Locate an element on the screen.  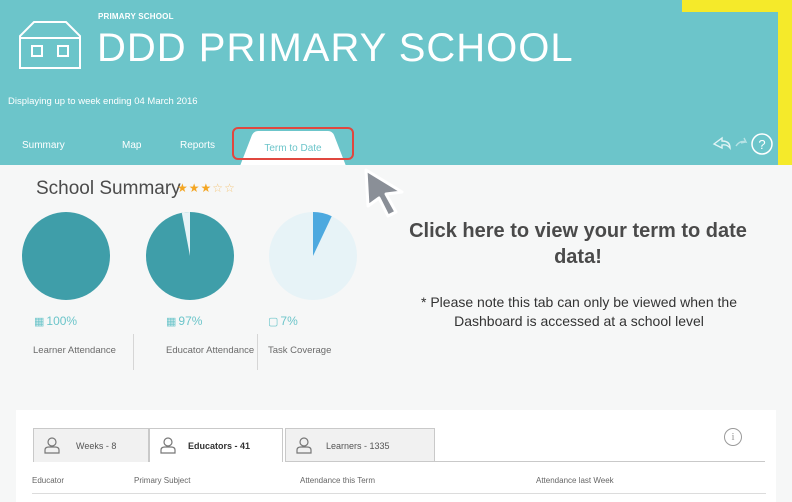
metric-value: 97% is located at coordinates (190, 321).